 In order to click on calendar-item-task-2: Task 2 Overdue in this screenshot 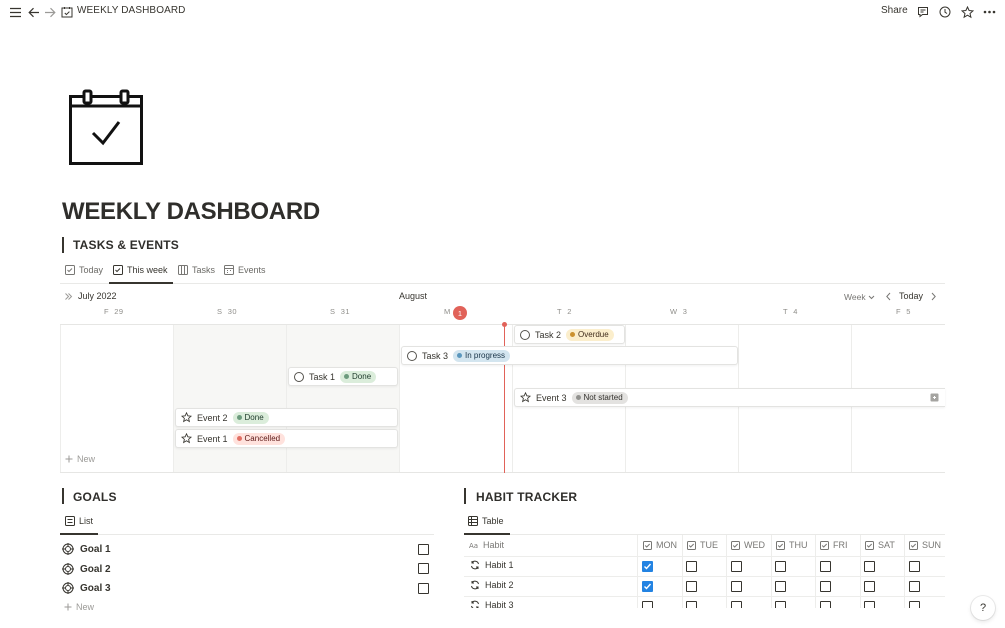, I will do `click(569, 334)`.